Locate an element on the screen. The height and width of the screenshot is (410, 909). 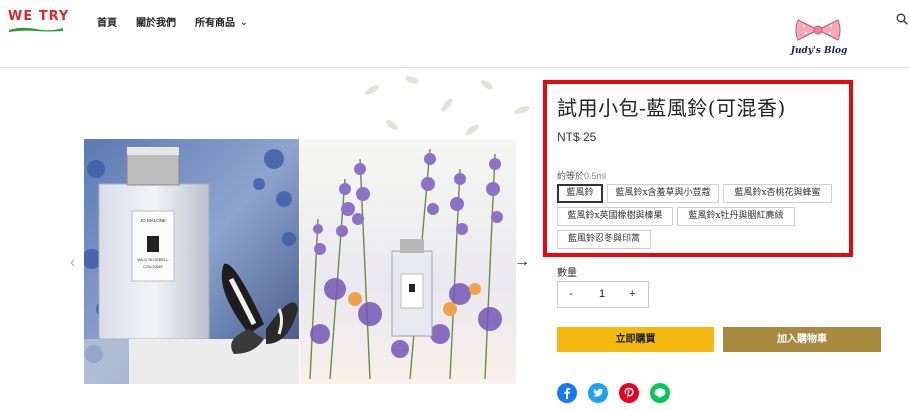
product-price: NT$ 25 is located at coordinates (577, 137).